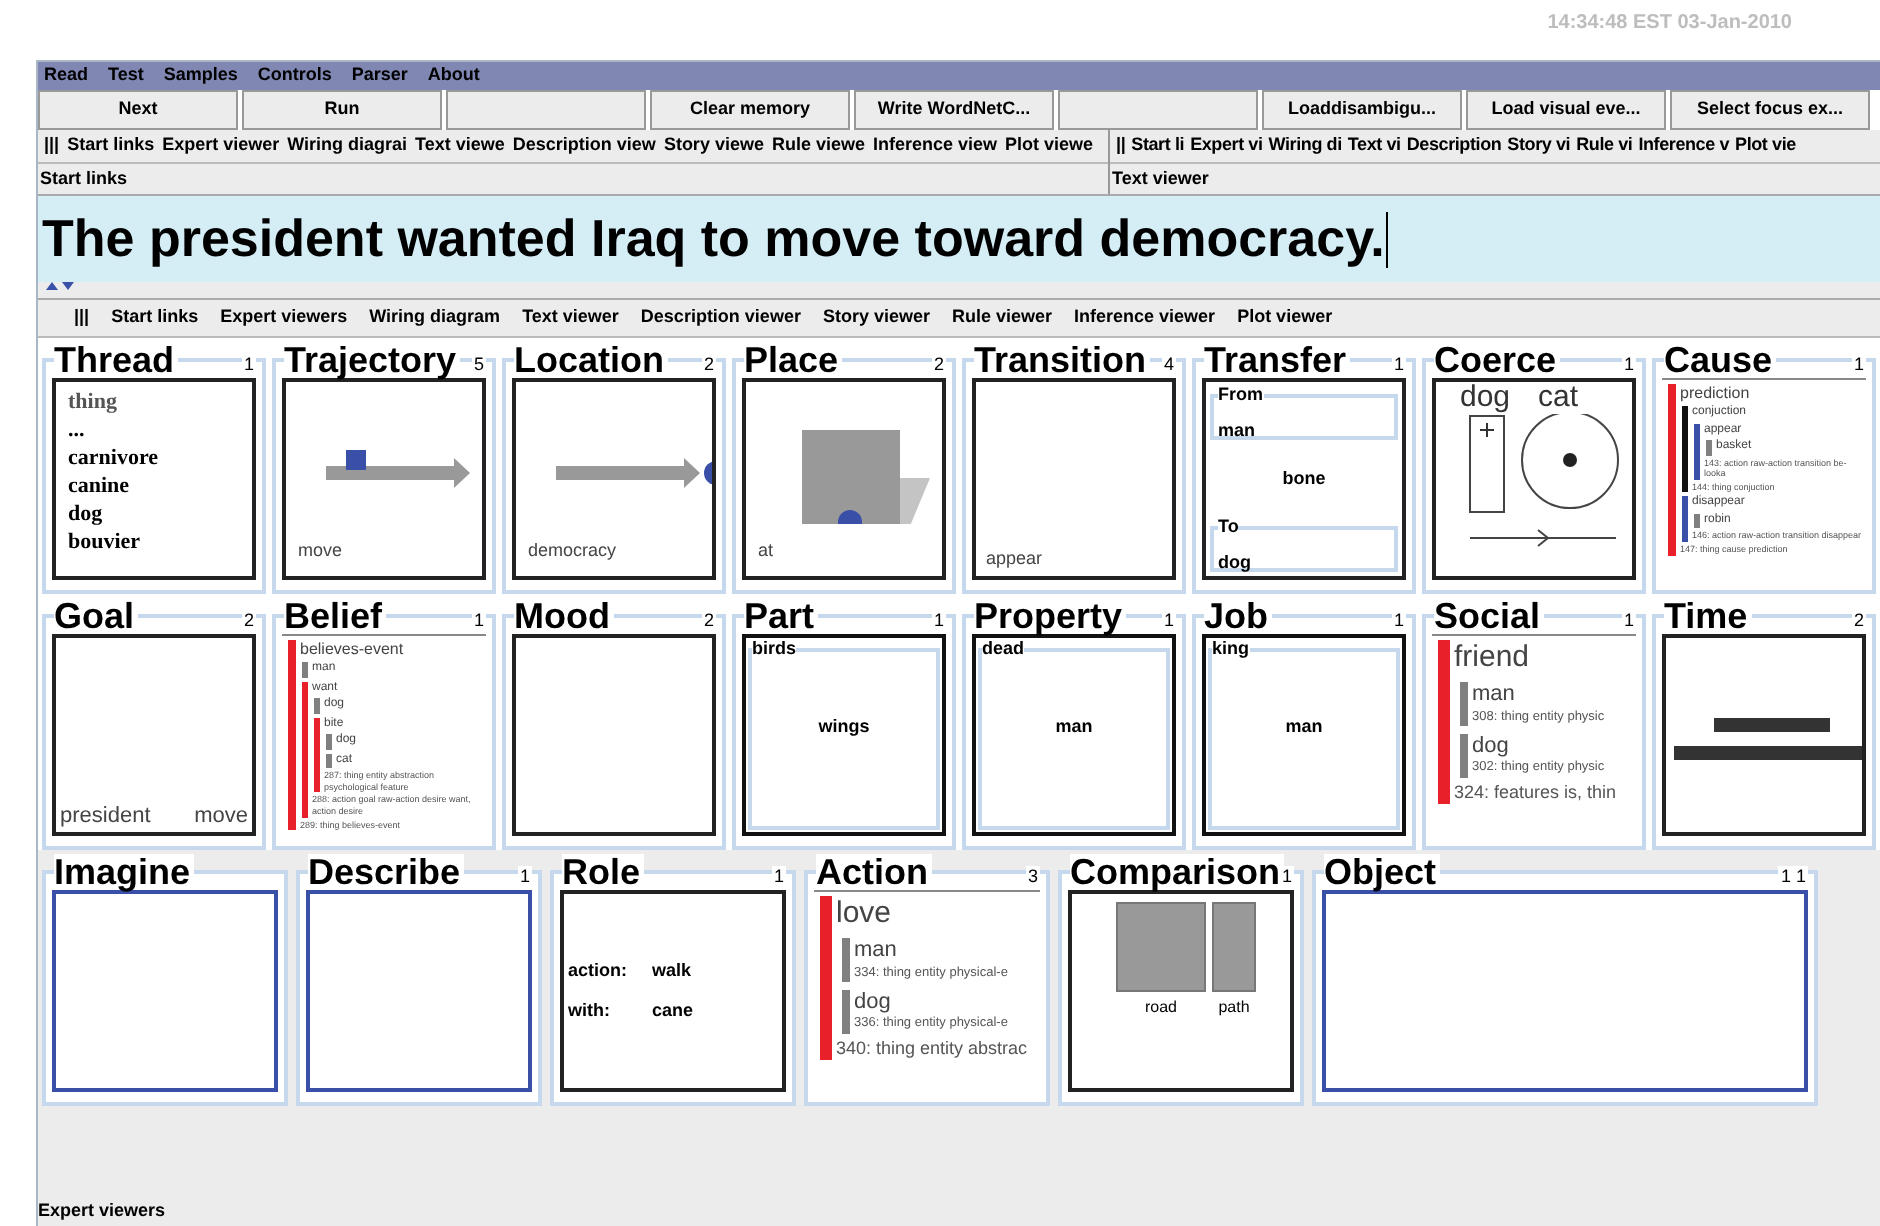 The height and width of the screenshot is (1226, 1880). I want to click on slot-legend: To, so click(1228, 527).